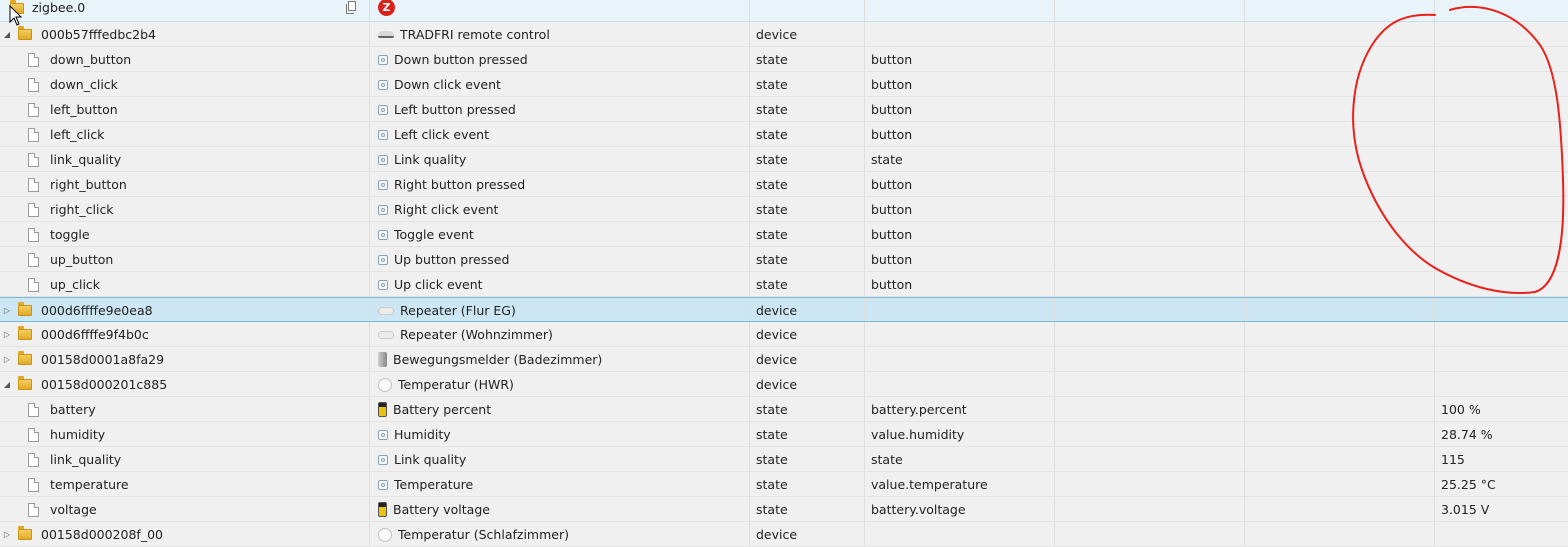 The width and height of the screenshot is (1568, 547). I want to click on object-id: toggle, so click(70, 234).